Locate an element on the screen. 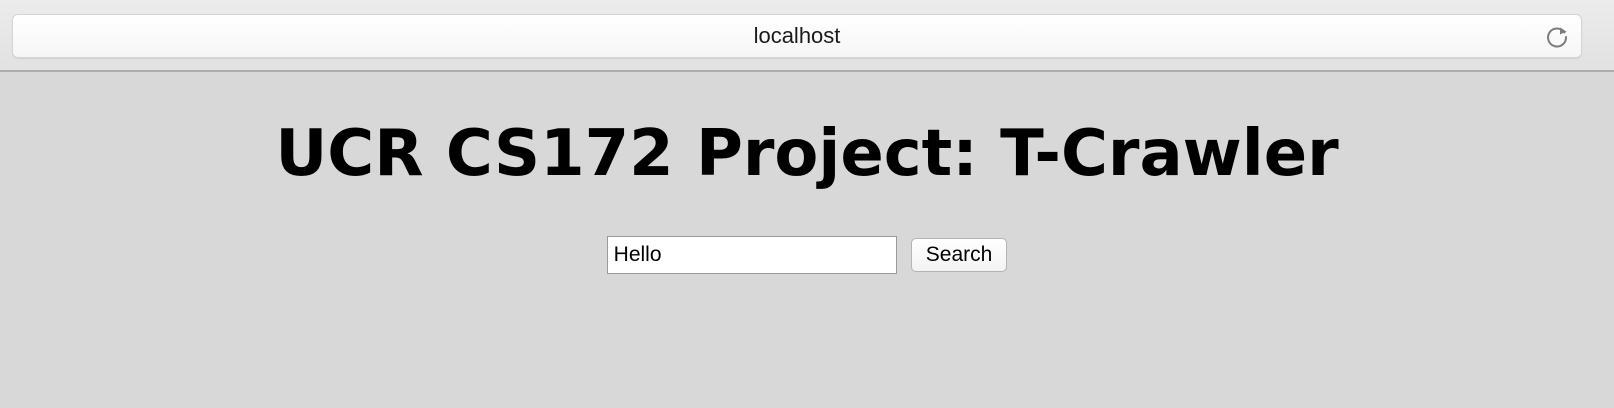 The height and width of the screenshot is (408, 1614). page-title: UCR CS172 Project: T-Crawler is located at coordinates (807, 154).